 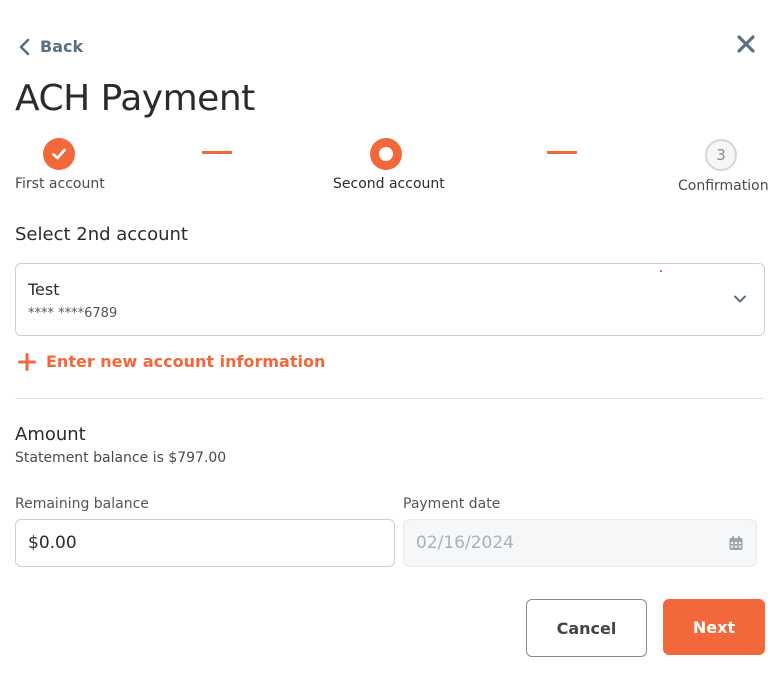 I want to click on add-account-link: Enter new account information, so click(x=171, y=361).